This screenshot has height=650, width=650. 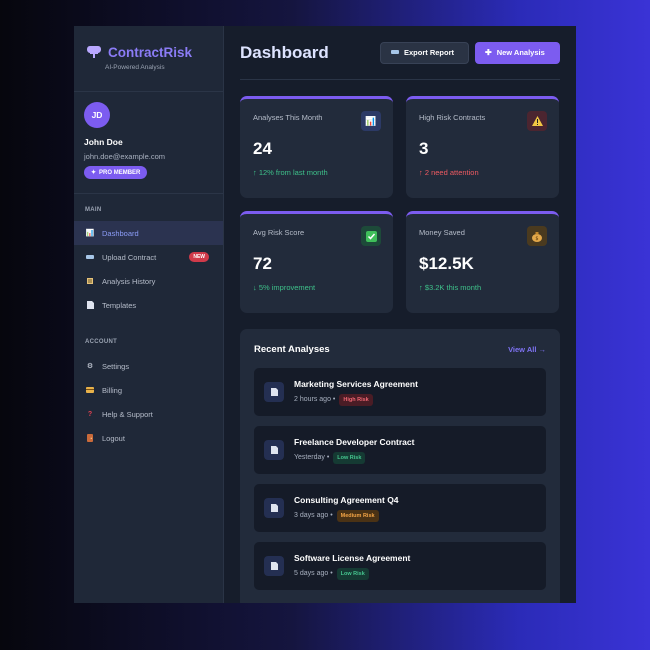 I want to click on user-name: John Doe, so click(x=103, y=142).